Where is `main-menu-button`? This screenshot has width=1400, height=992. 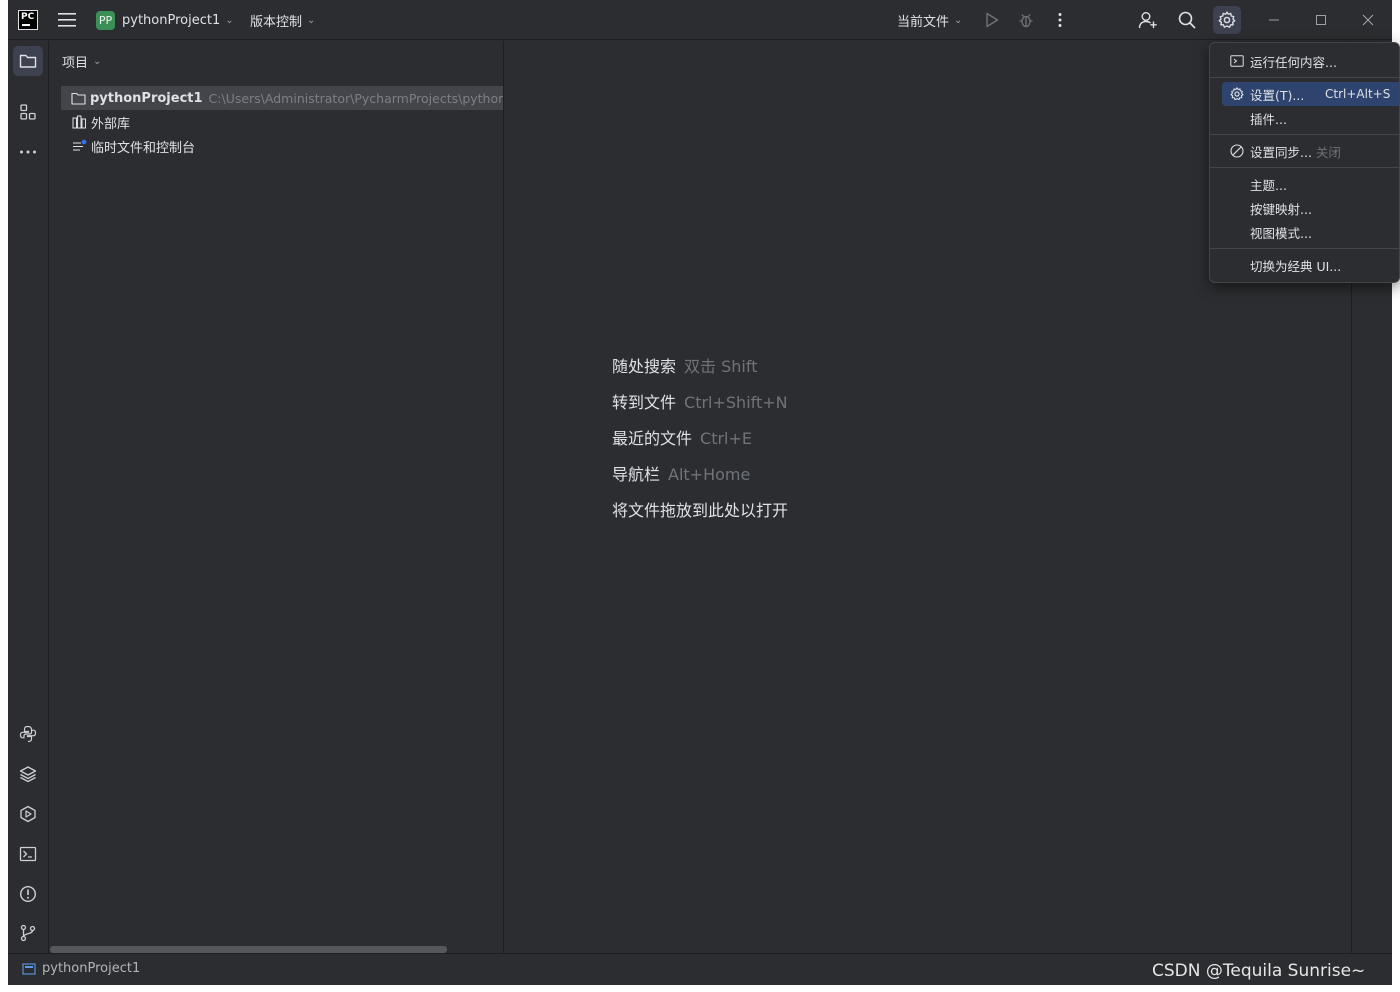 main-menu-button is located at coordinates (69, 20).